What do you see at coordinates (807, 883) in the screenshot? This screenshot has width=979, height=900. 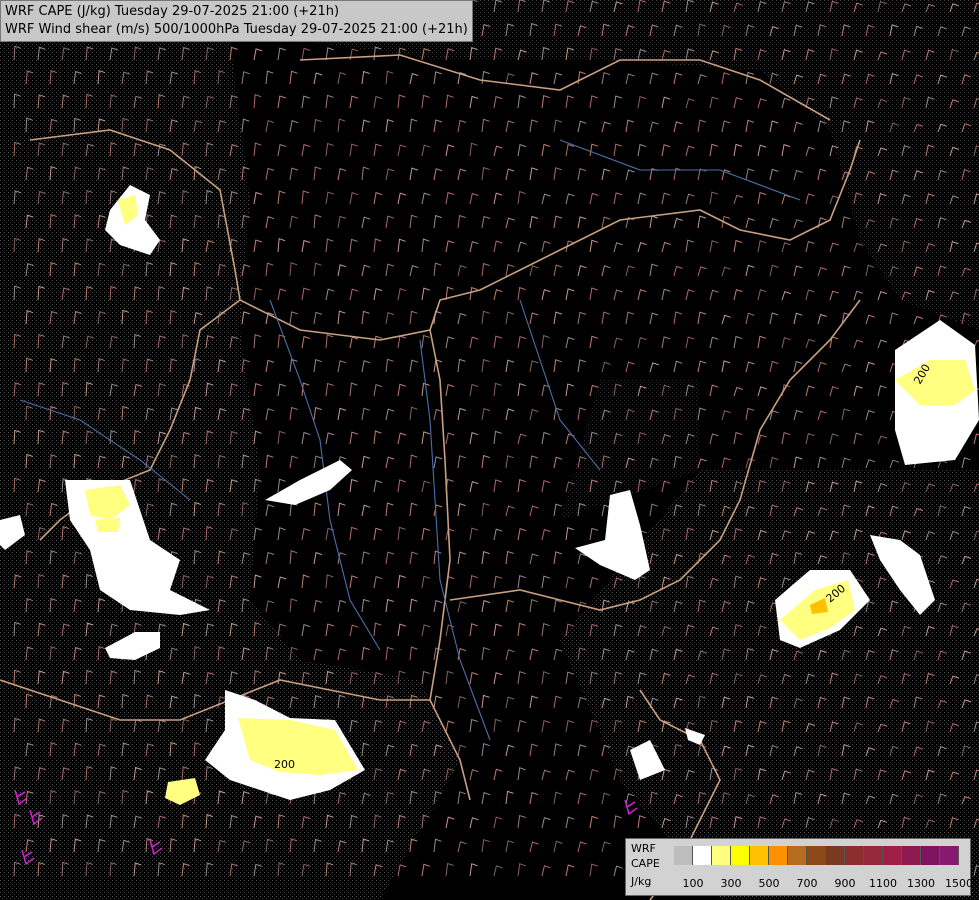 I see `legend-tick-label: 700` at bounding box center [807, 883].